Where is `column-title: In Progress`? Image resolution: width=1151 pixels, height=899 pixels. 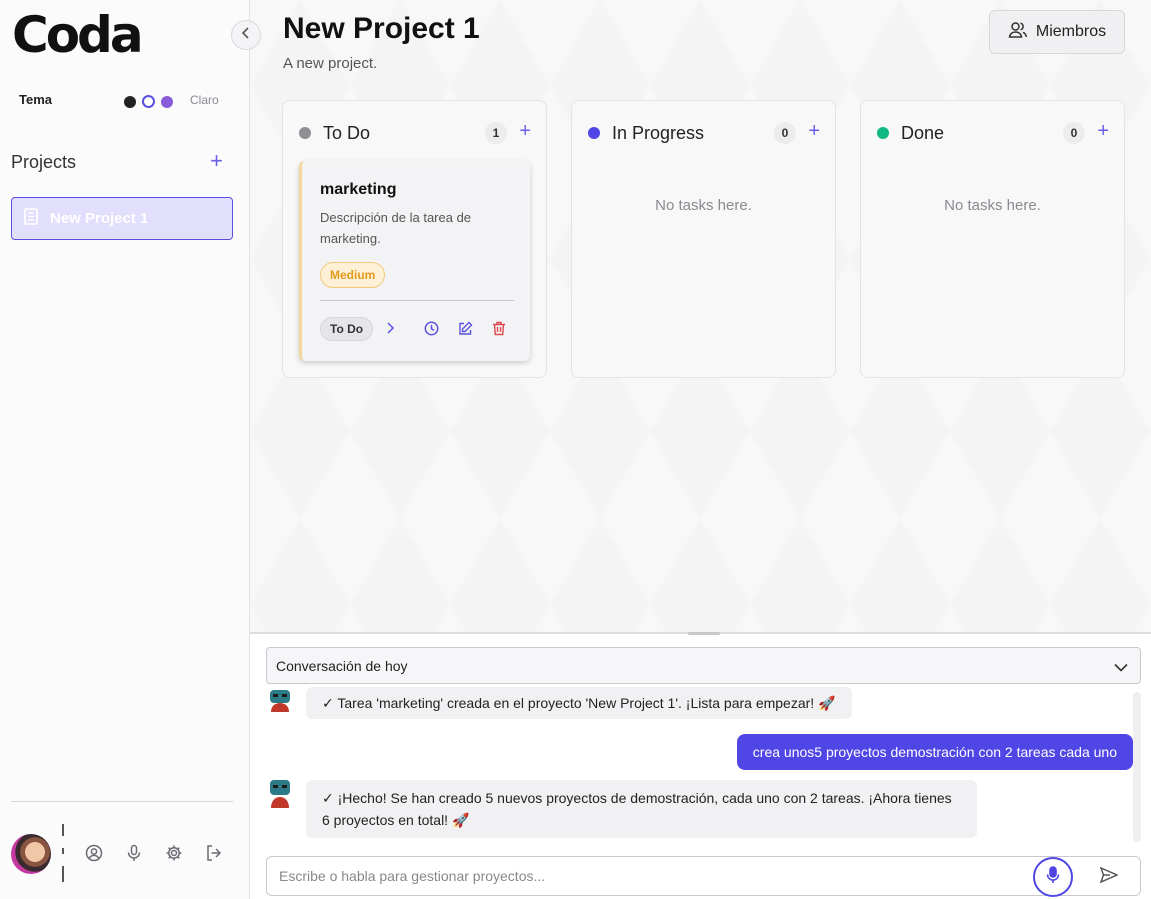 column-title: In Progress is located at coordinates (658, 133).